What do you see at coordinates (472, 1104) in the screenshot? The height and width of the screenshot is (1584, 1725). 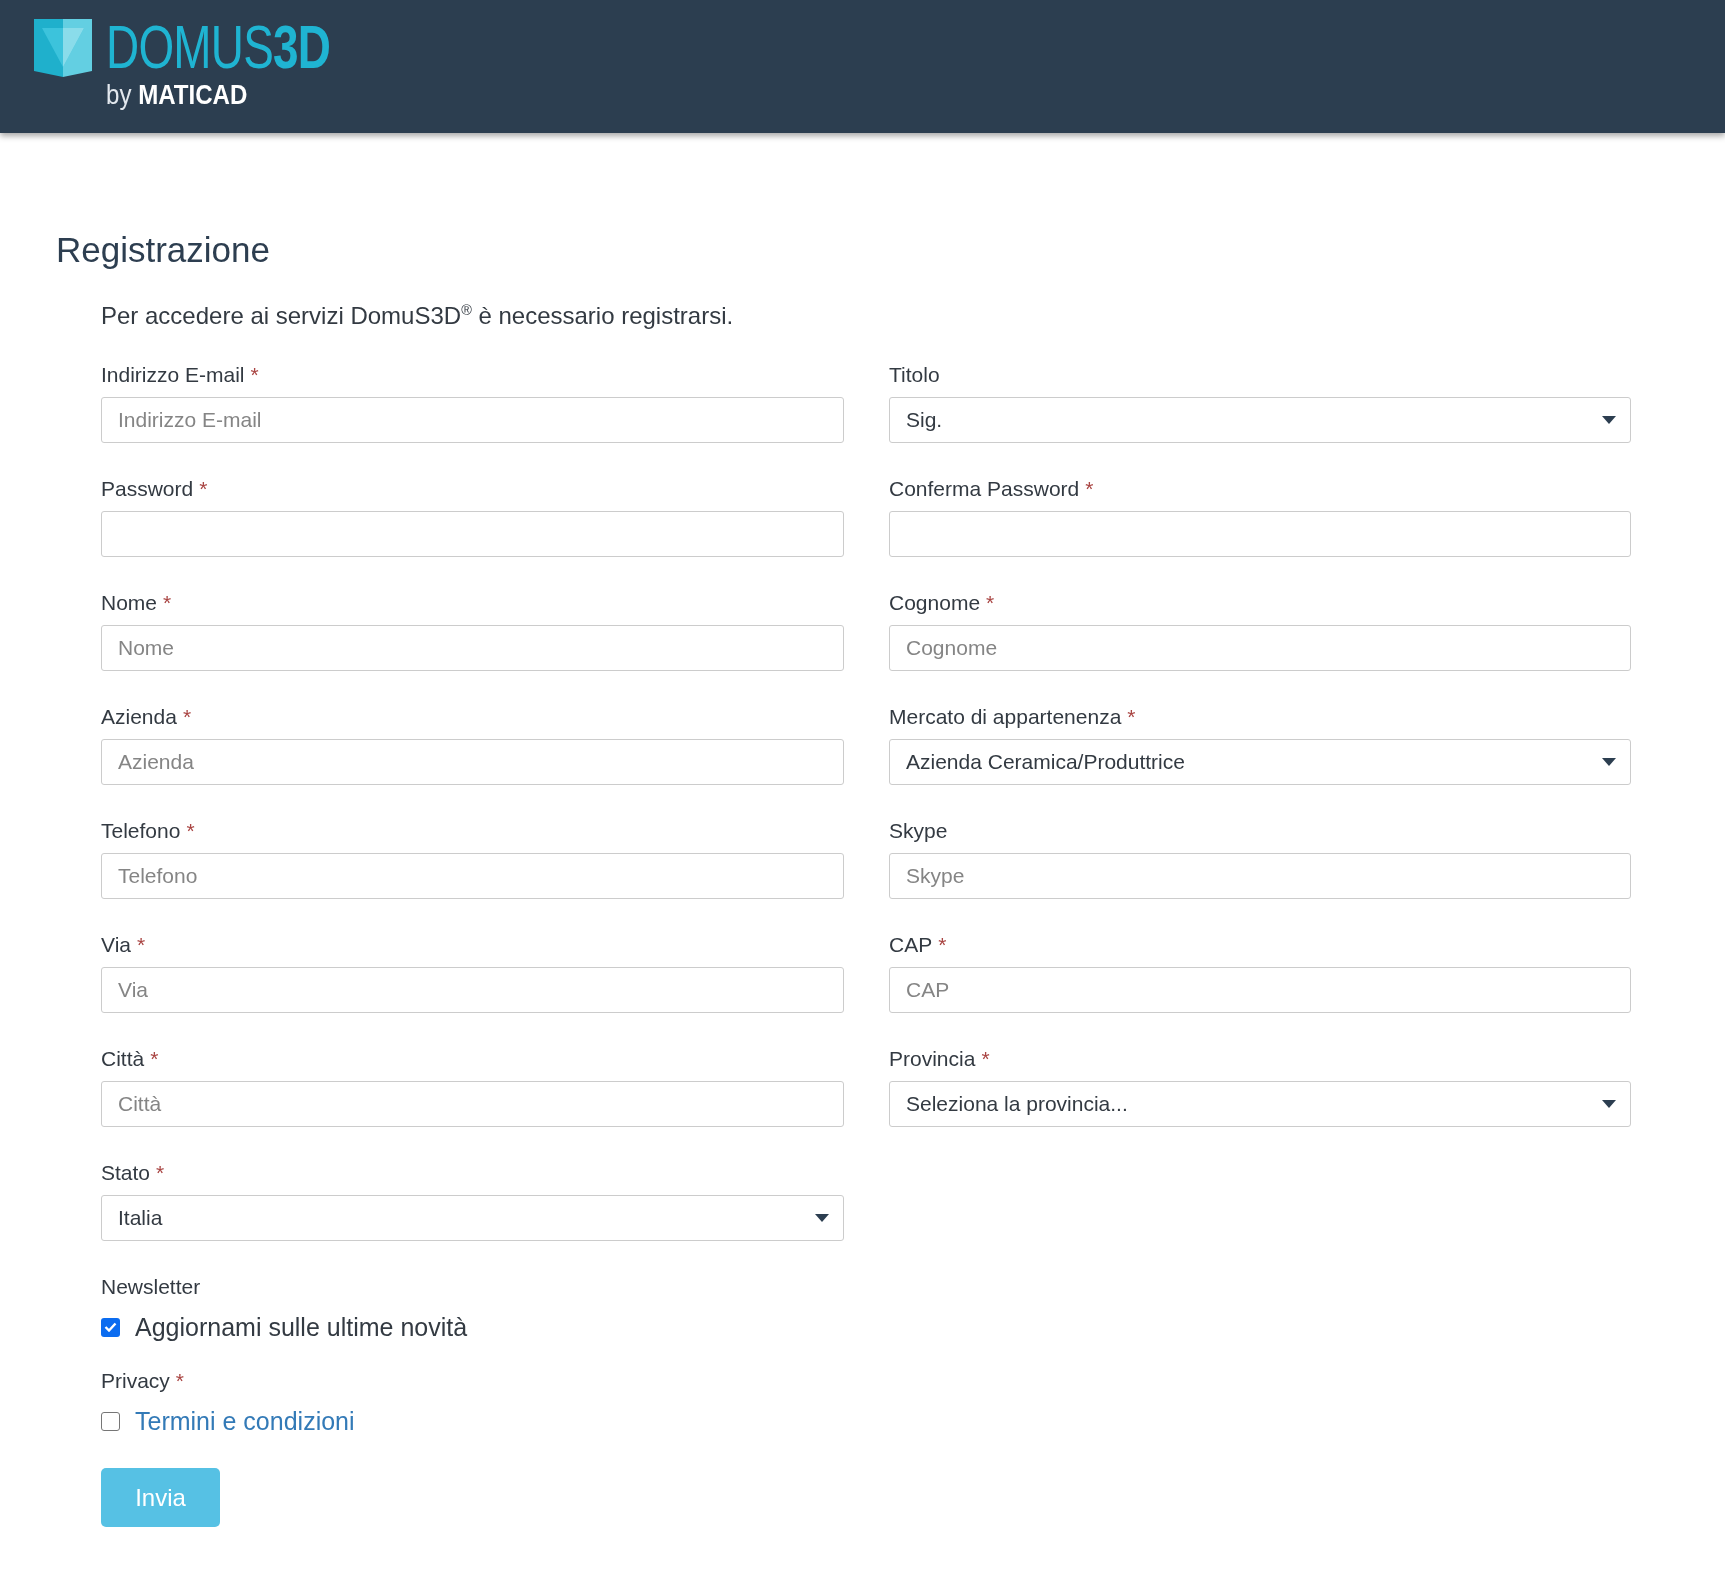 I see `text-input: Città` at bounding box center [472, 1104].